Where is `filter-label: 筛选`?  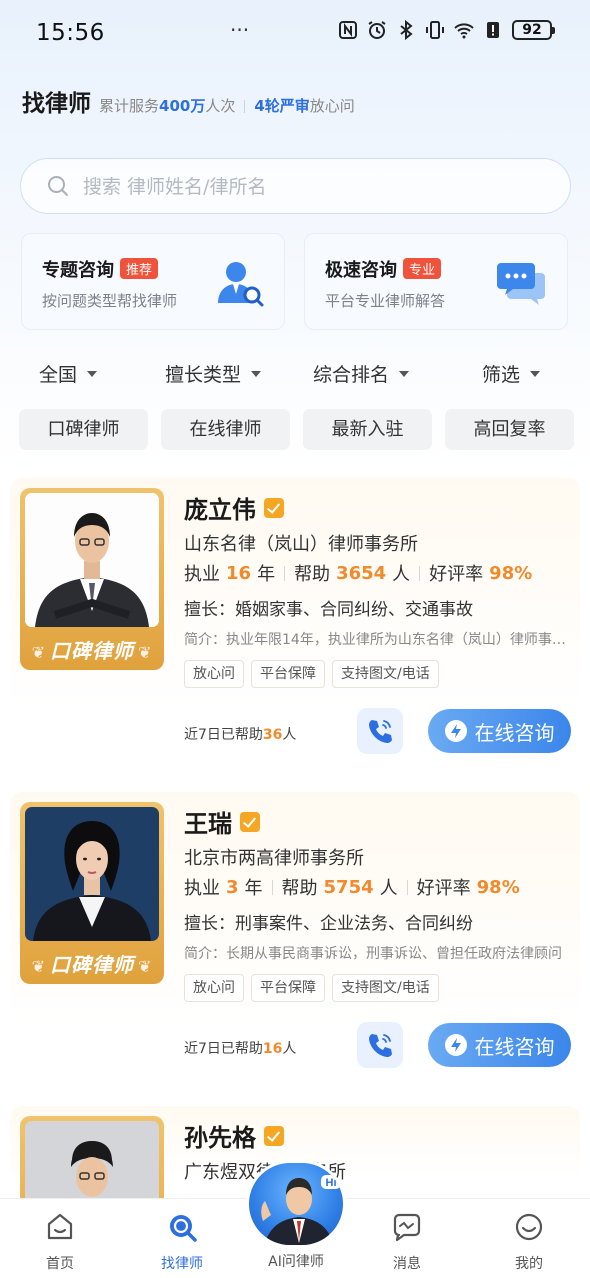 filter-label: 筛选 is located at coordinates (501, 375).